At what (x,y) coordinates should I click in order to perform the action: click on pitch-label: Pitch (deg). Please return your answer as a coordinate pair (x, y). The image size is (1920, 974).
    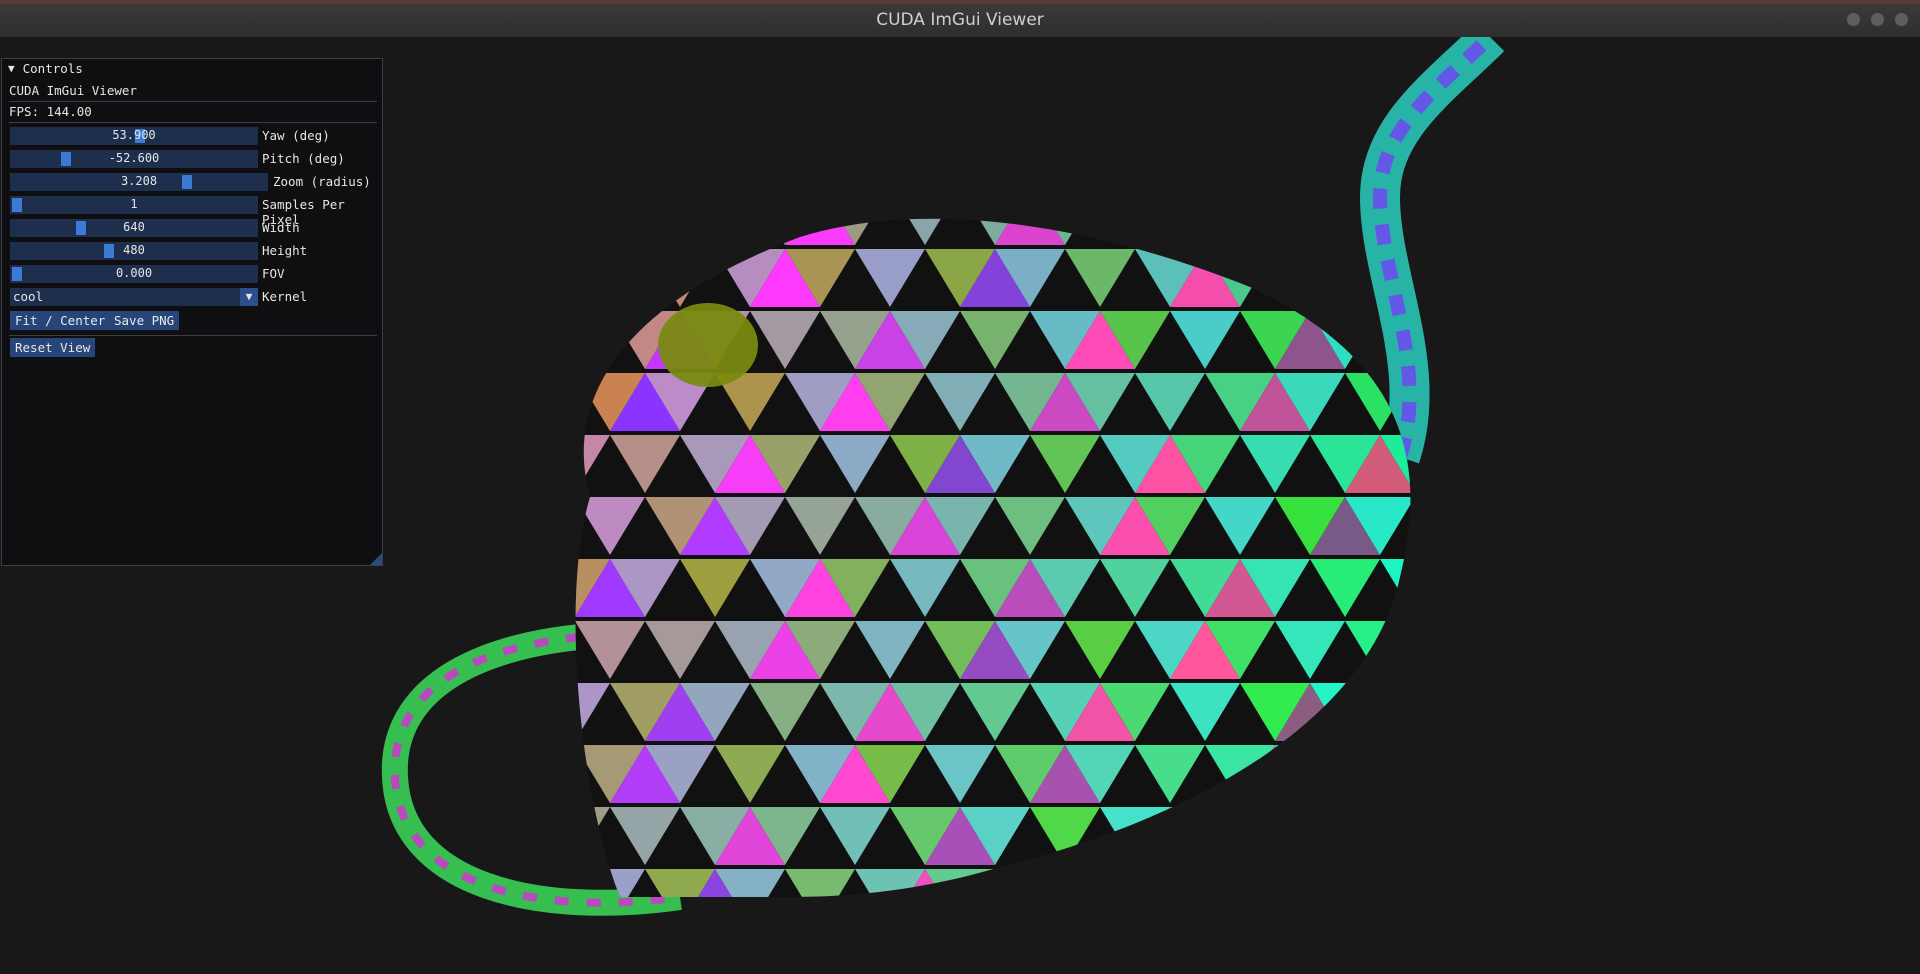
    Looking at the image, I should click on (303, 158).